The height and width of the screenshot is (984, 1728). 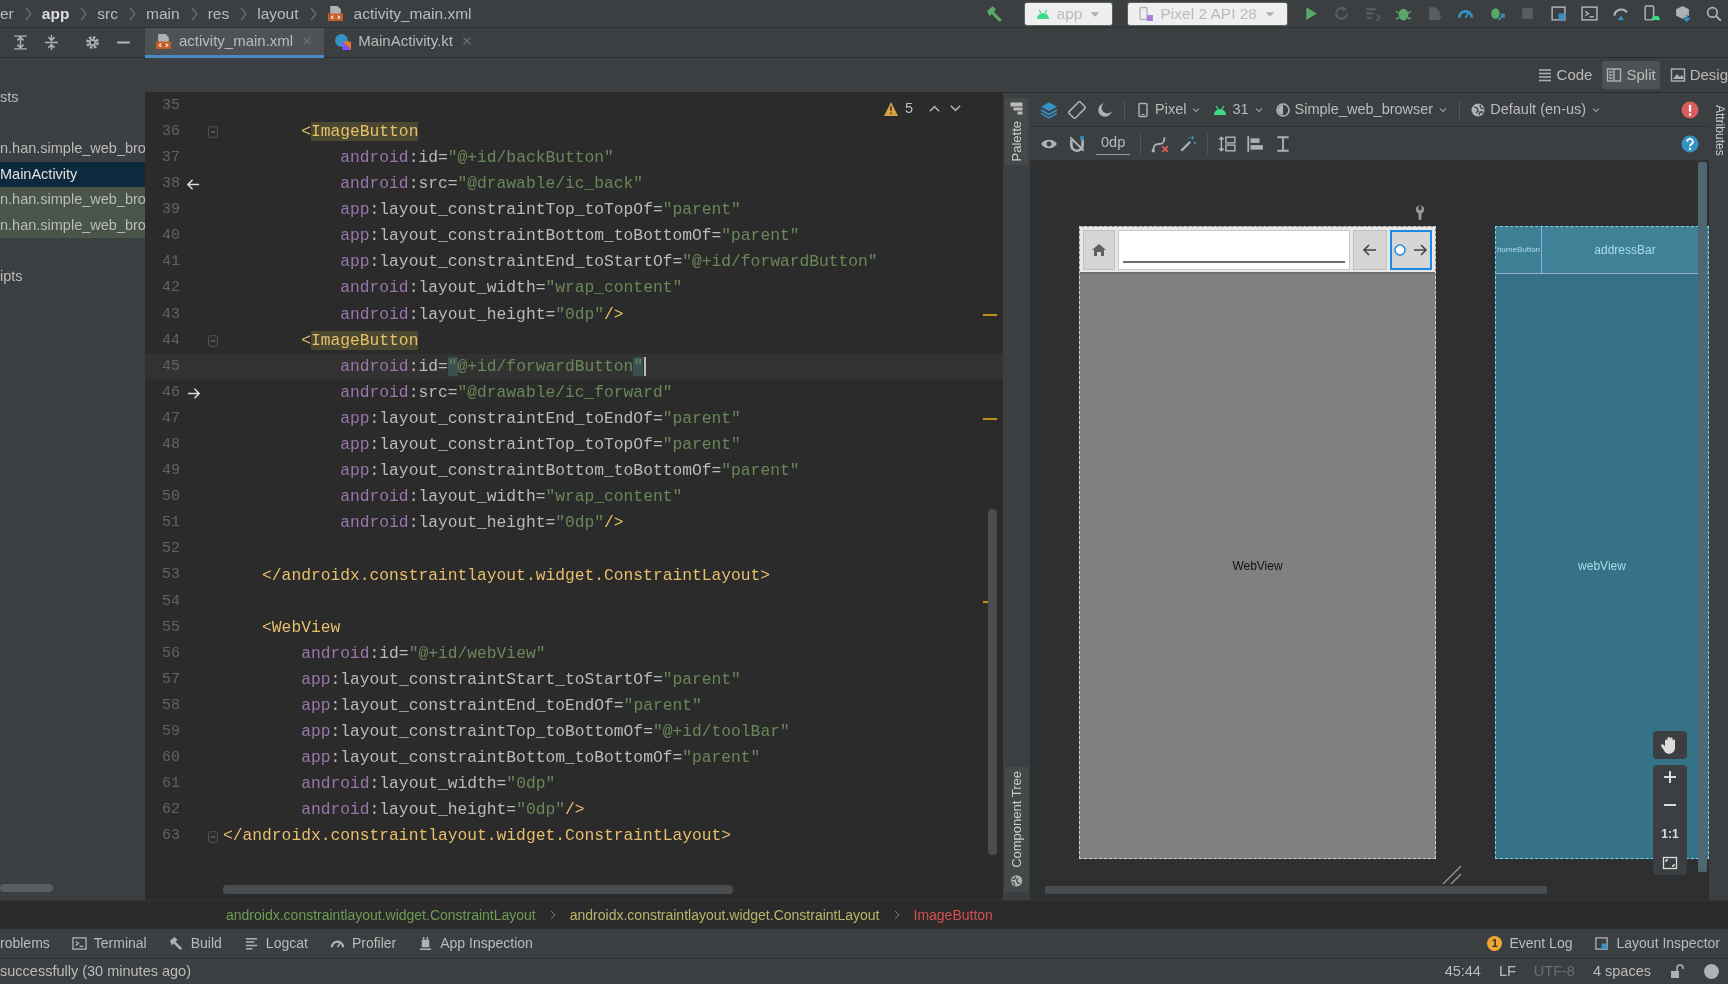 I want to click on web-view-label: WebView, so click(x=1257, y=566).